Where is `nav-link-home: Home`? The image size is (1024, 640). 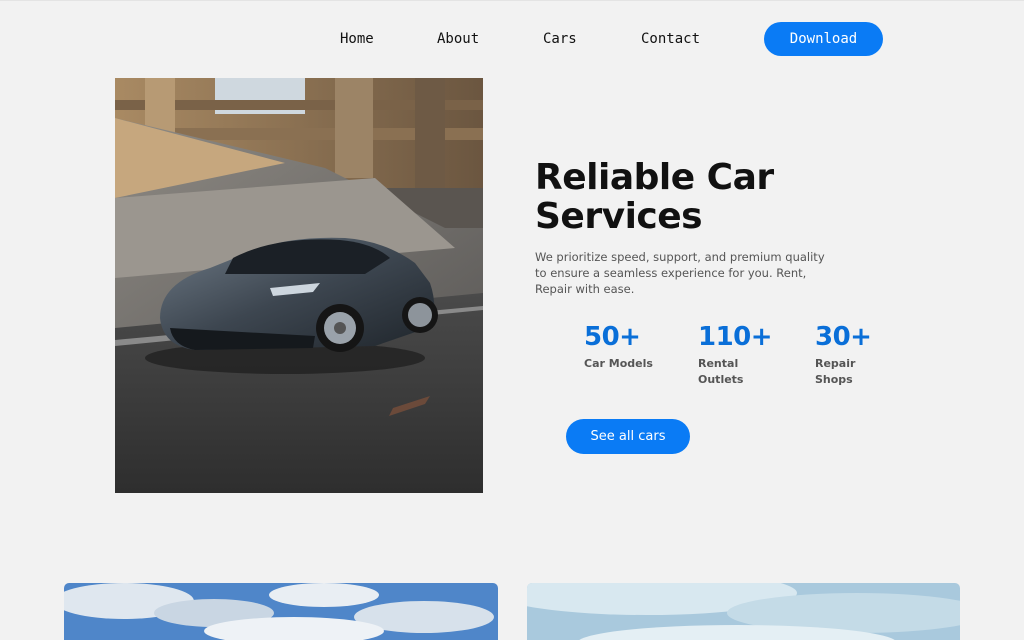 nav-link-home: Home is located at coordinates (357, 39).